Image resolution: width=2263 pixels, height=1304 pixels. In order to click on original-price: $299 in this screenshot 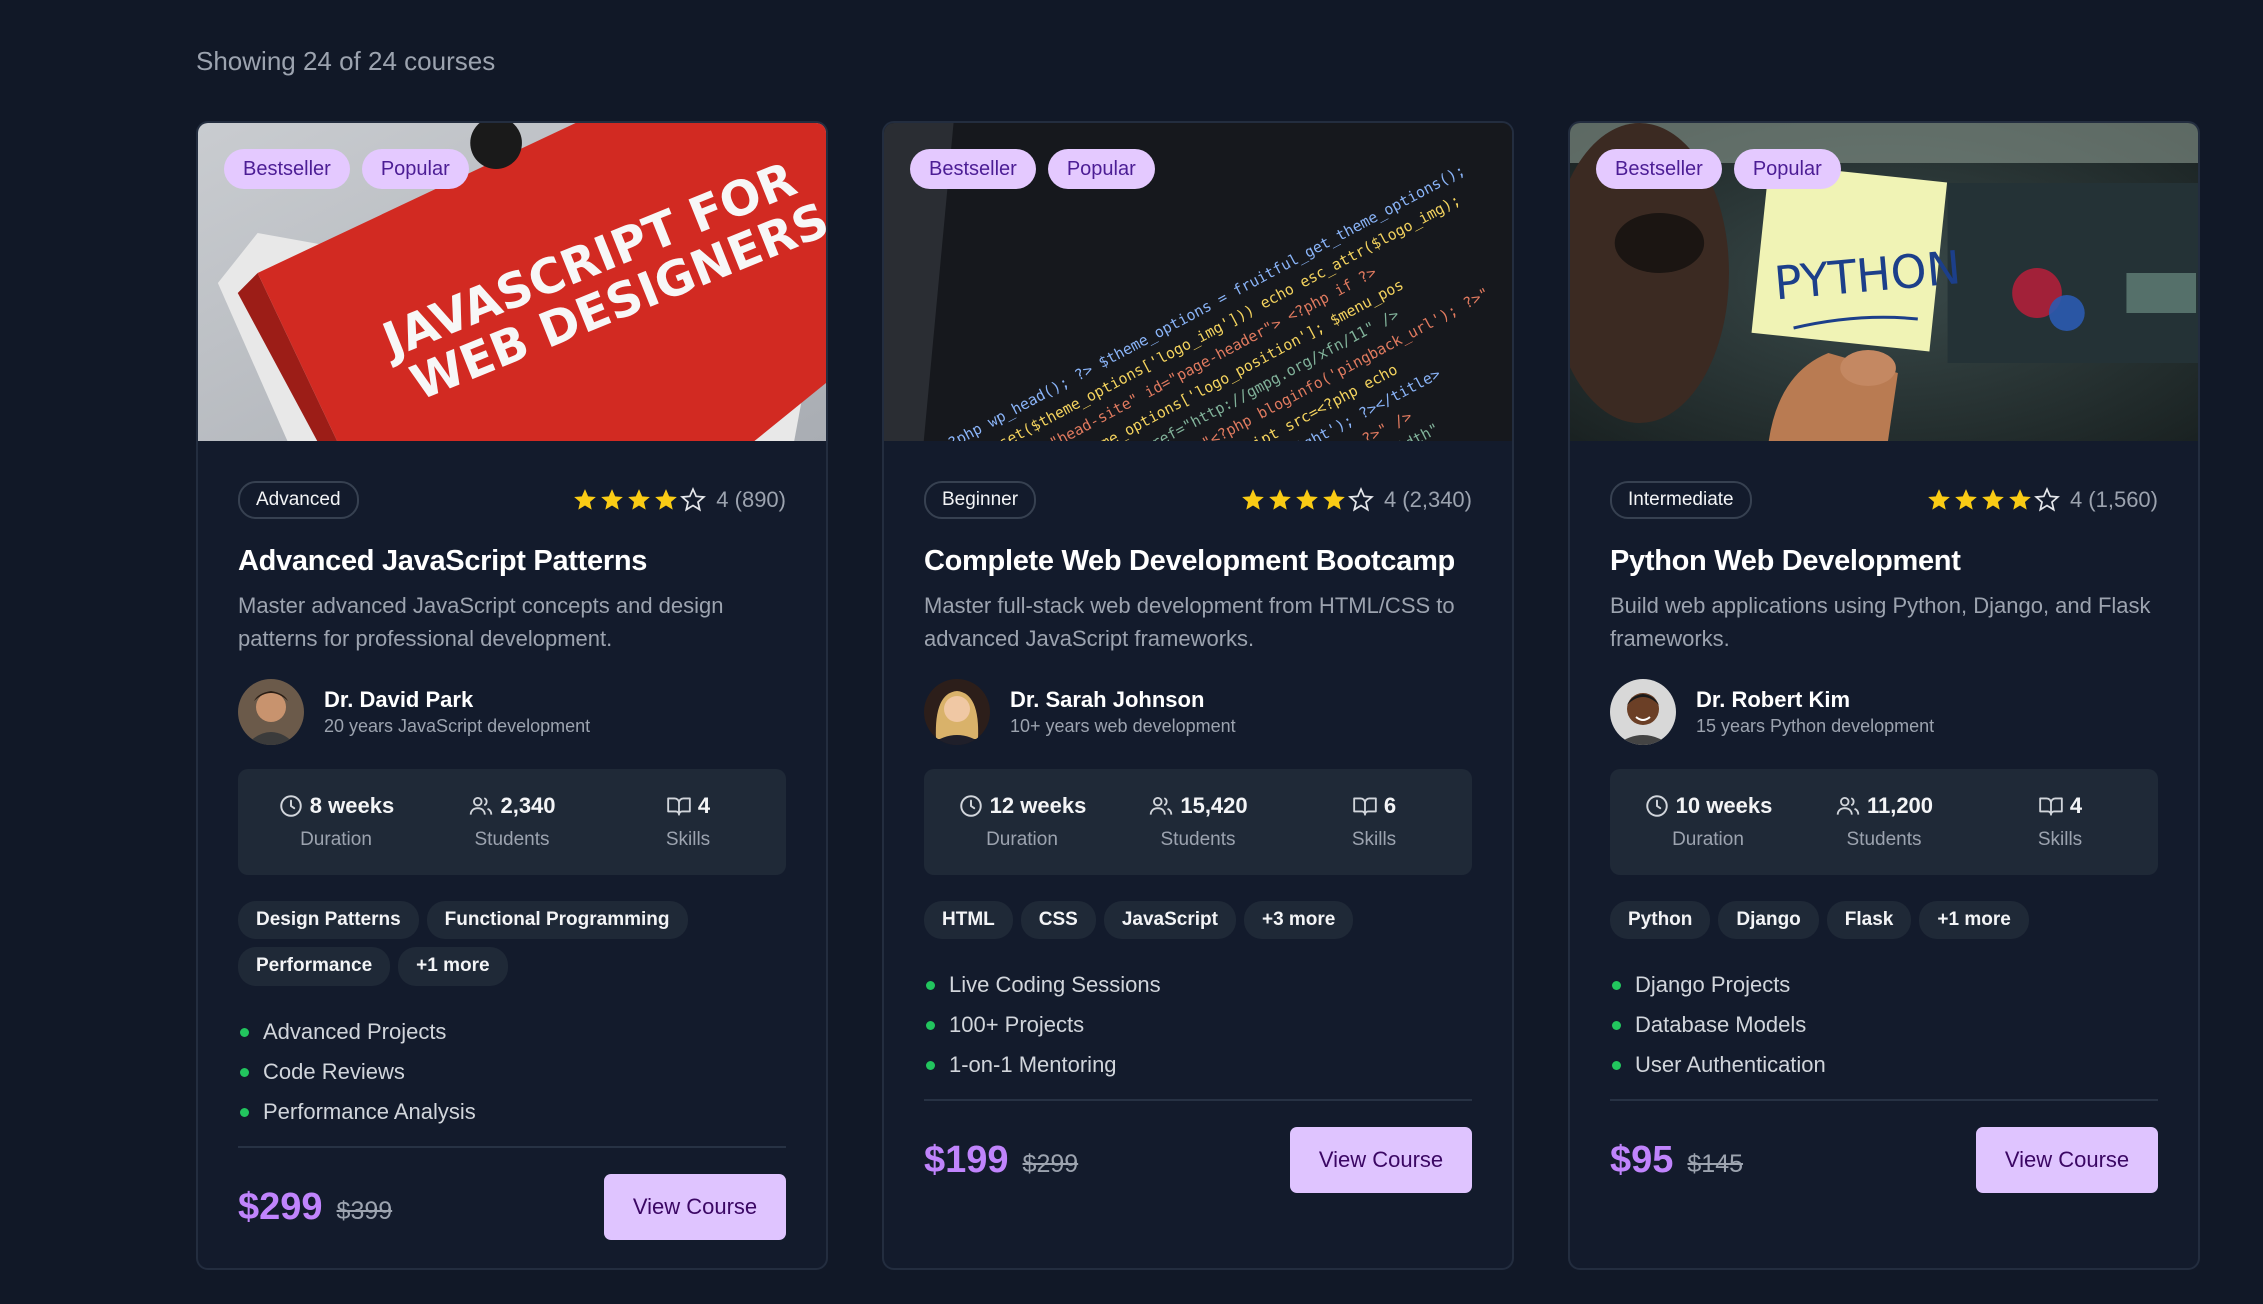, I will do `click(1050, 1163)`.